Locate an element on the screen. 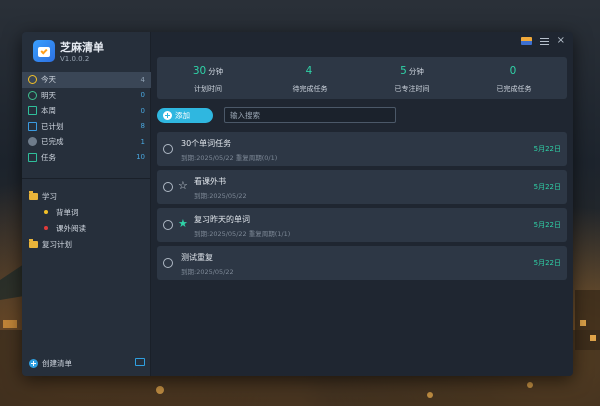  stat-label: 待完成任务 is located at coordinates (310, 89).